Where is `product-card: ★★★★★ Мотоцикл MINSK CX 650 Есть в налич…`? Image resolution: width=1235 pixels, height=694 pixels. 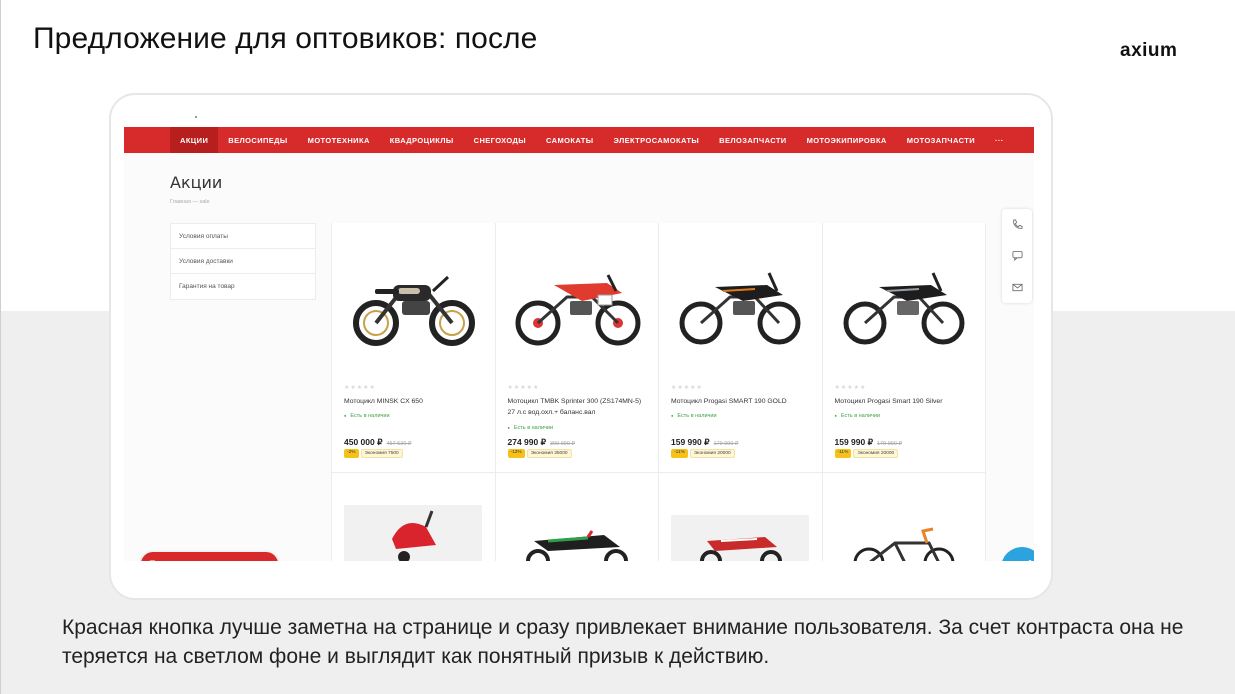 product-card: ★★★★★ Мотоцикл MINSK CX 650 Есть в налич… is located at coordinates (414, 348).